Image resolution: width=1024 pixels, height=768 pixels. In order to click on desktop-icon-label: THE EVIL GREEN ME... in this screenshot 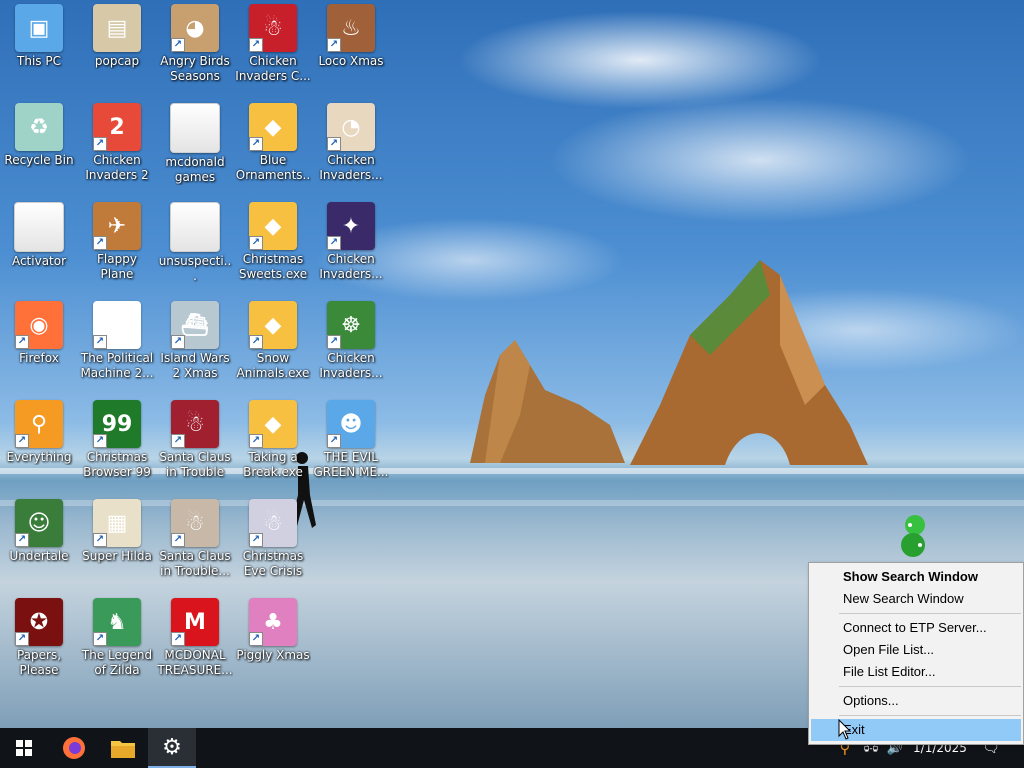, I will do `click(351, 464)`.